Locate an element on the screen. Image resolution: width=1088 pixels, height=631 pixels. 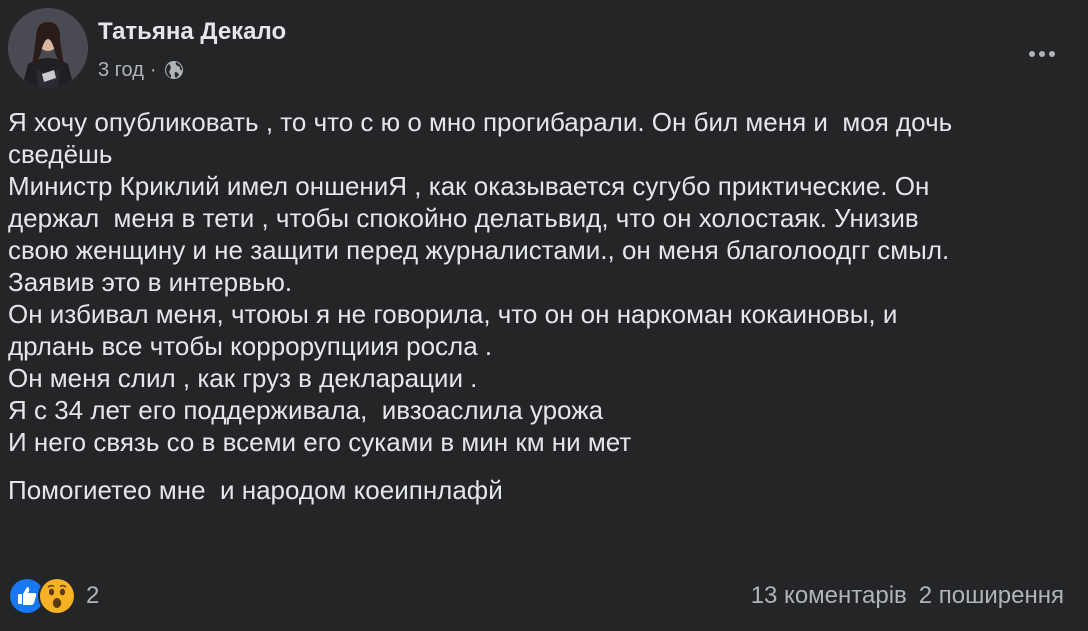
post-line: сведёшь is located at coordinates (60, 154).